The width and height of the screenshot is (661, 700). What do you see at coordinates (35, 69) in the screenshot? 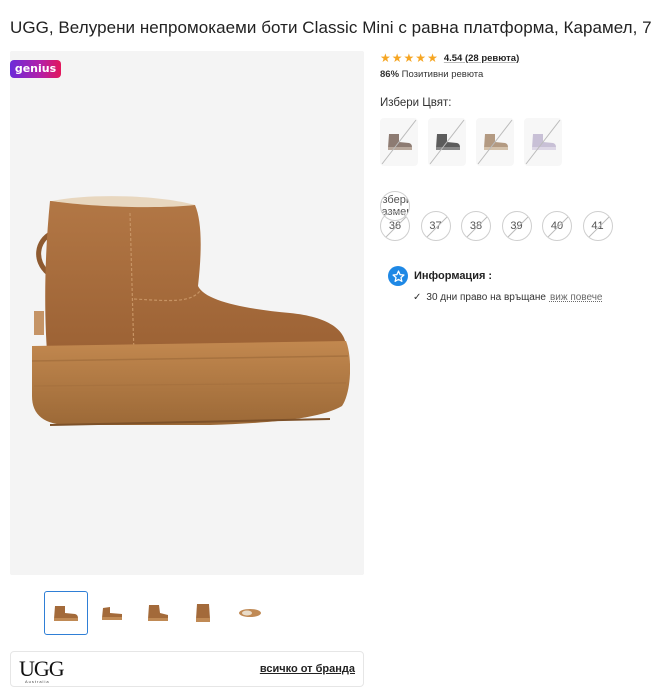
I see `genius-badge: genius` at bounding box center [35, 69].